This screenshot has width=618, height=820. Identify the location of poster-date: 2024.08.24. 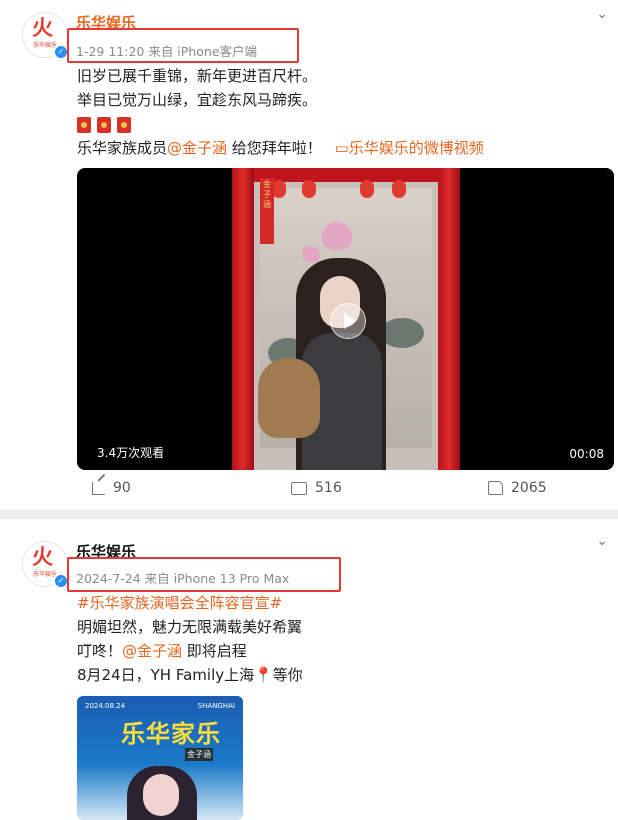
(105, 706).